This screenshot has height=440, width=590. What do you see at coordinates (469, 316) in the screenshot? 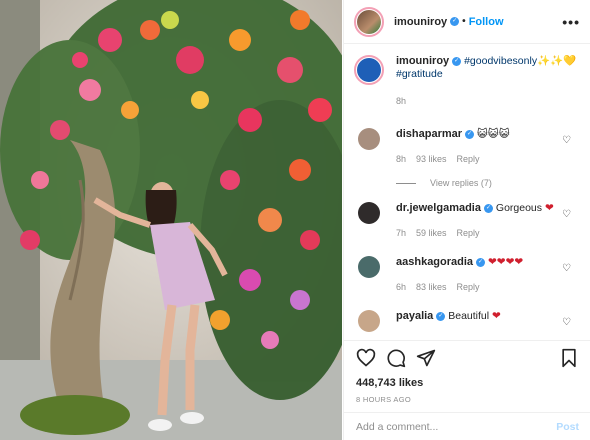
I see `comment-text: Beautiful` at bounding box center [469, 316].